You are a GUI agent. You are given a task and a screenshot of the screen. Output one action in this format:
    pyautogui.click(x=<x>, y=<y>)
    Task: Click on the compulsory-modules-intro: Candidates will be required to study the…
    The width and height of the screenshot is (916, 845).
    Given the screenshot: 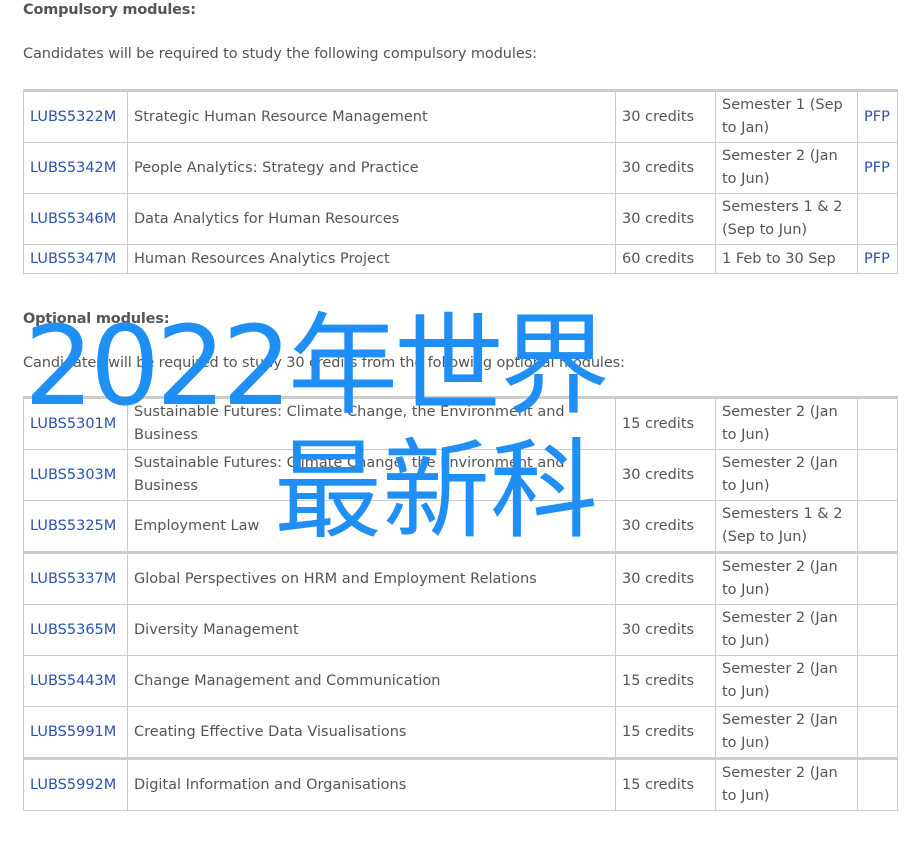 What is the action you would take?
    pyautogui.click(x=280, y=54)
    